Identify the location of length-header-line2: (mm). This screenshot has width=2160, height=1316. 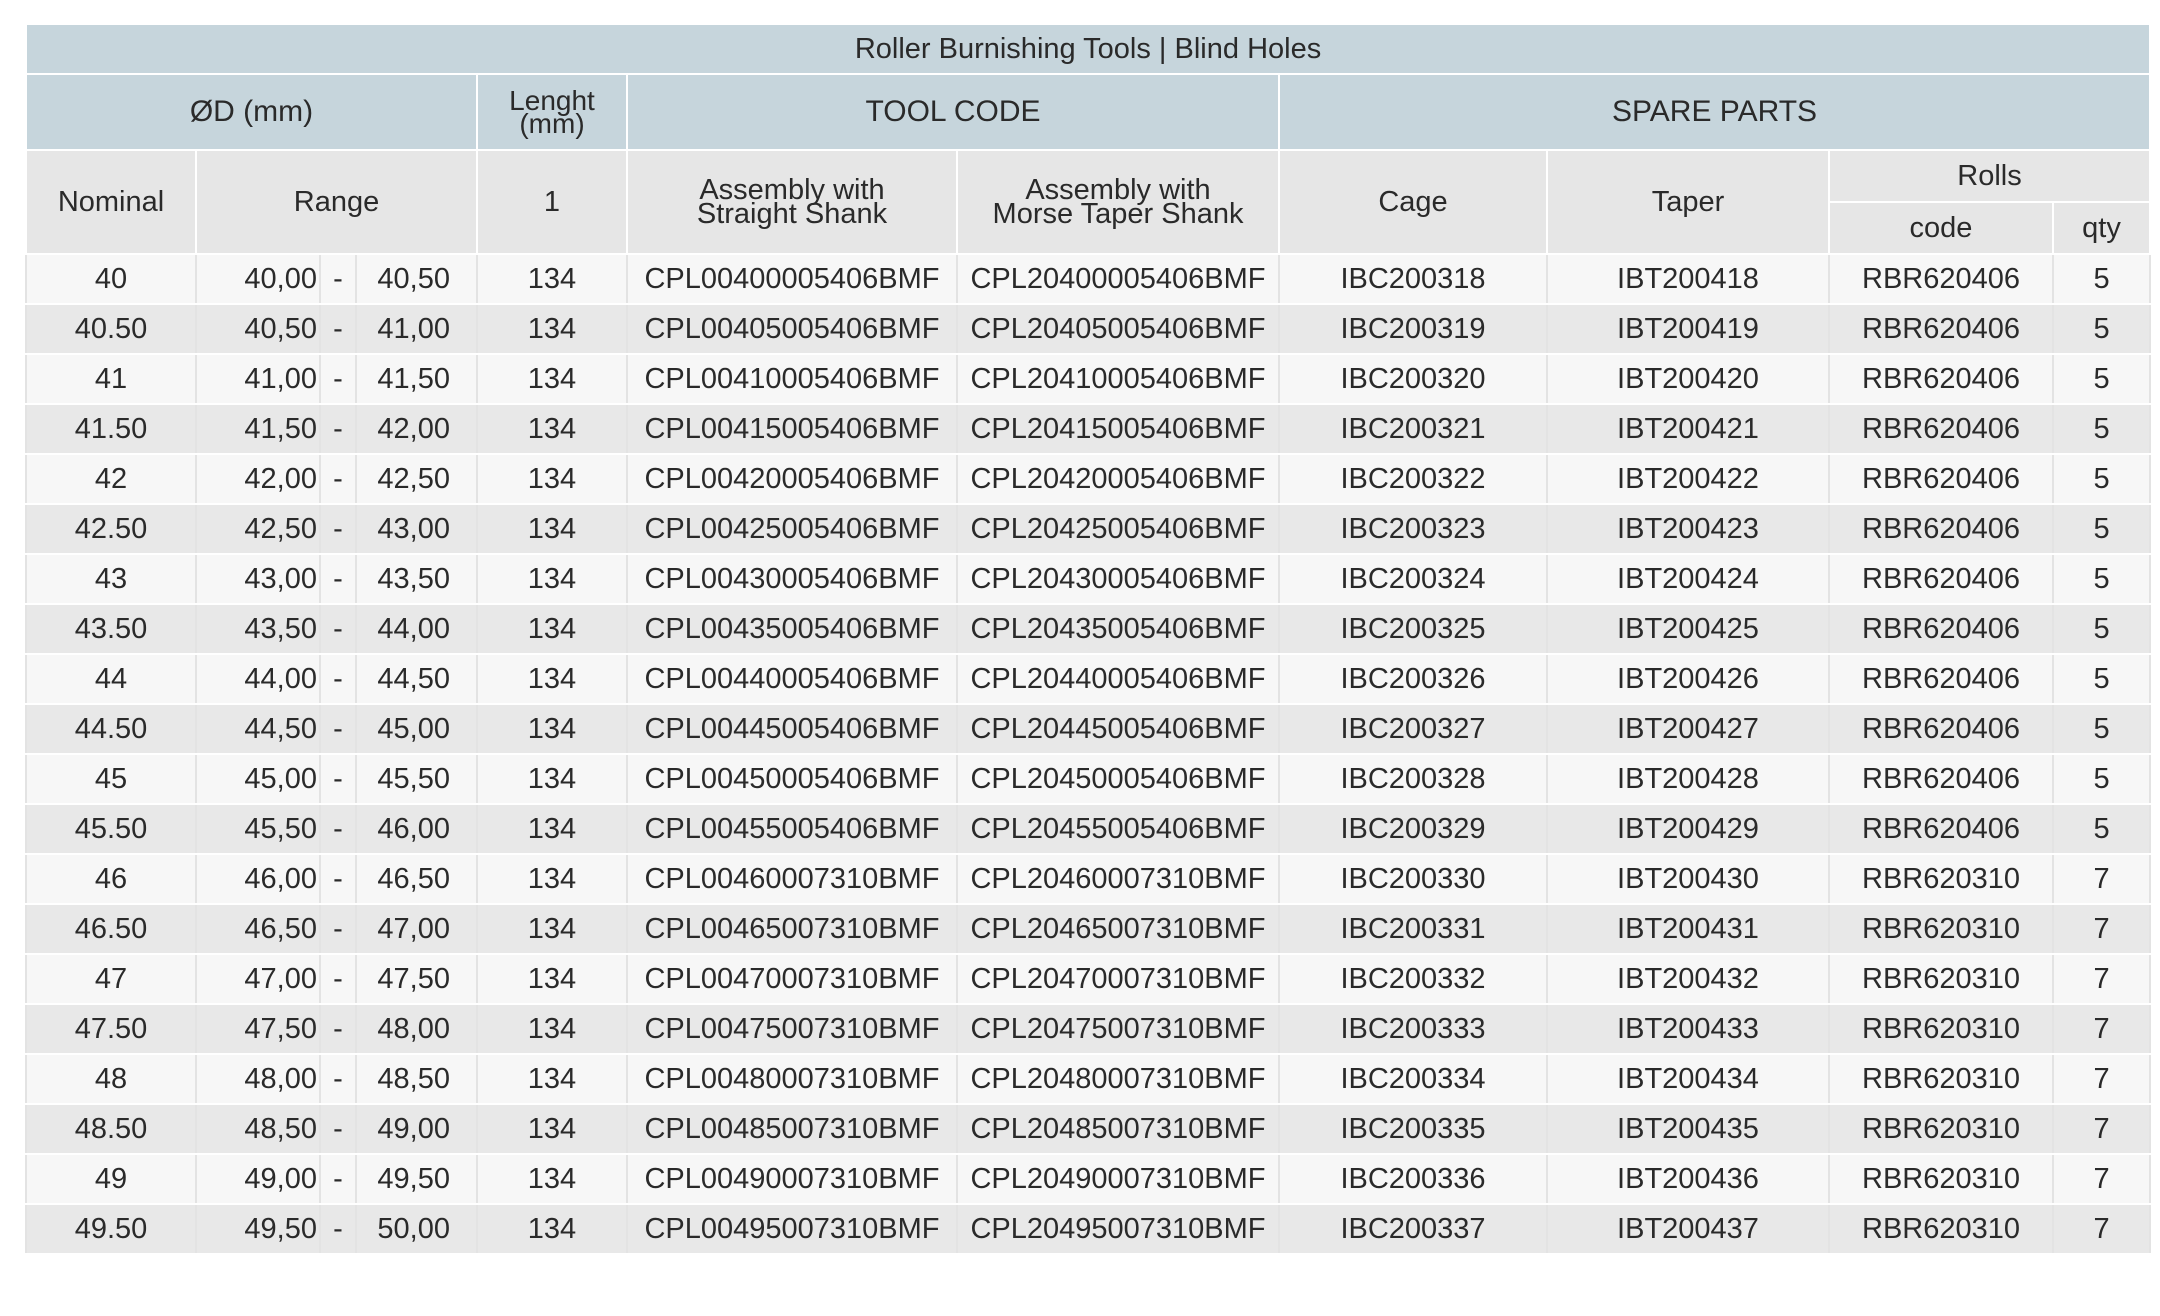
(552, 123).